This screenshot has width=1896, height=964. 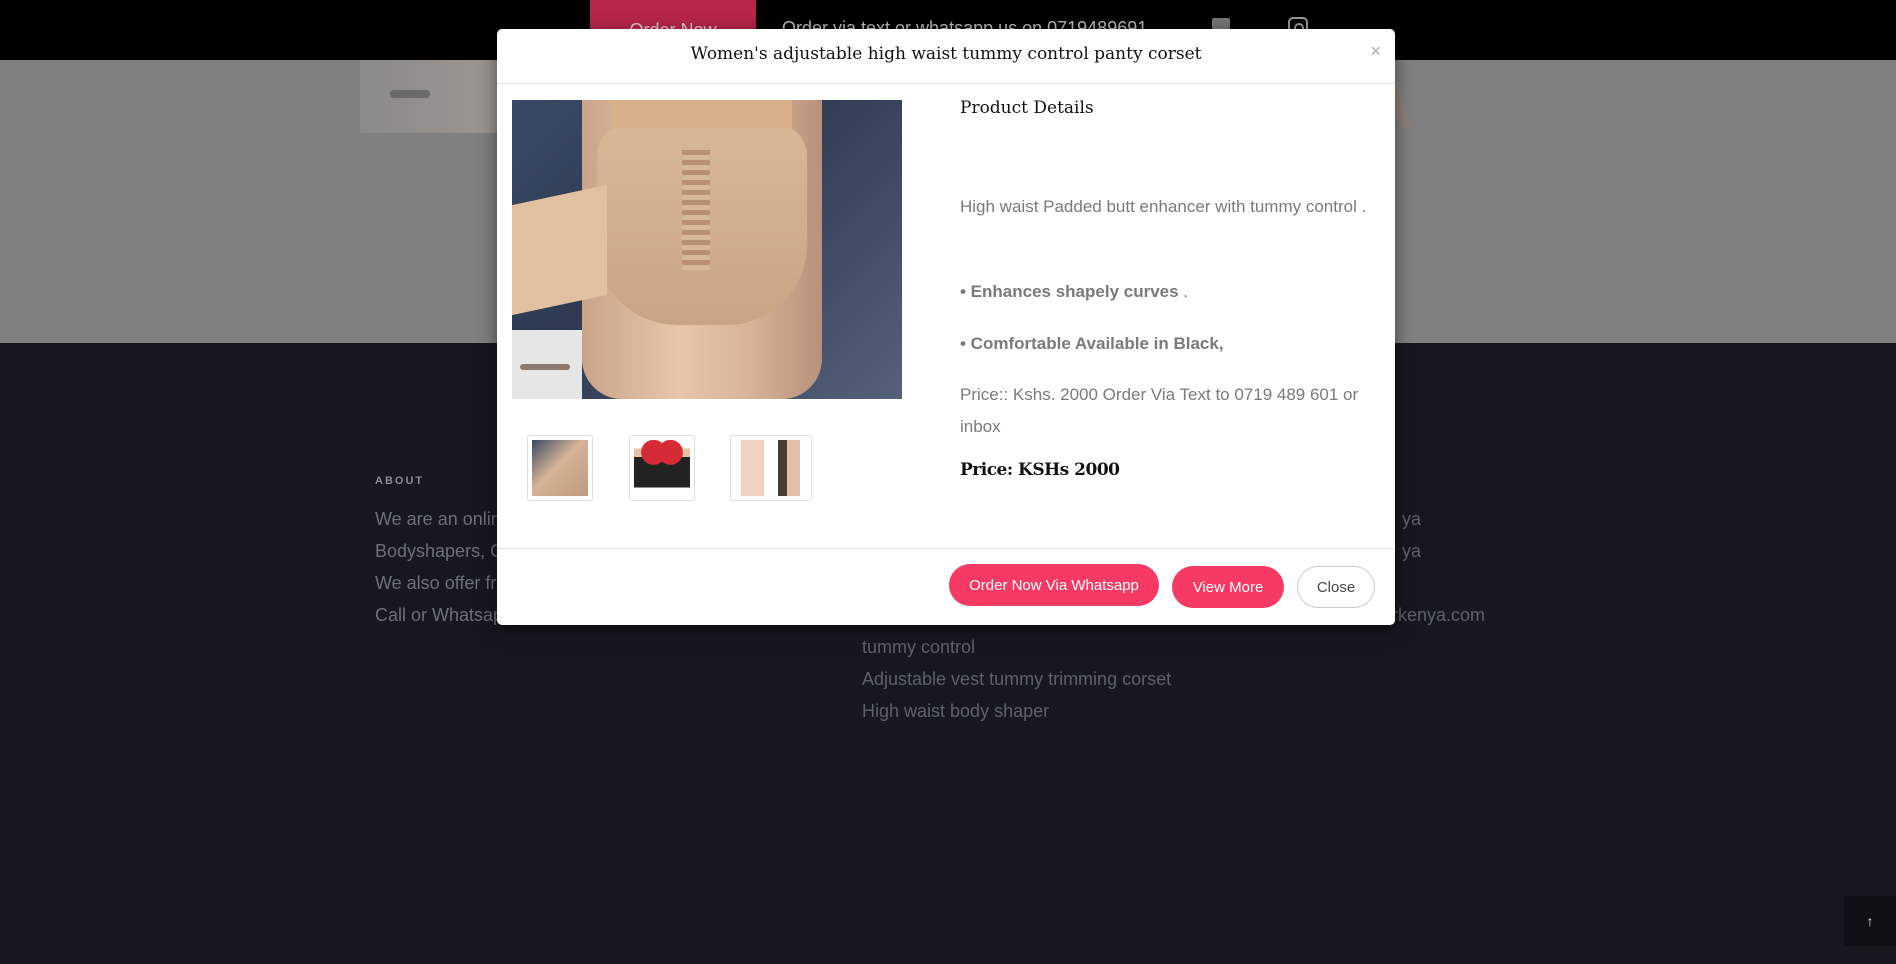 What do you see at coordinates (436, 583) in the screenshot?
I see `footer-about-line: We also offer fr` at bounding box center [436, 583].